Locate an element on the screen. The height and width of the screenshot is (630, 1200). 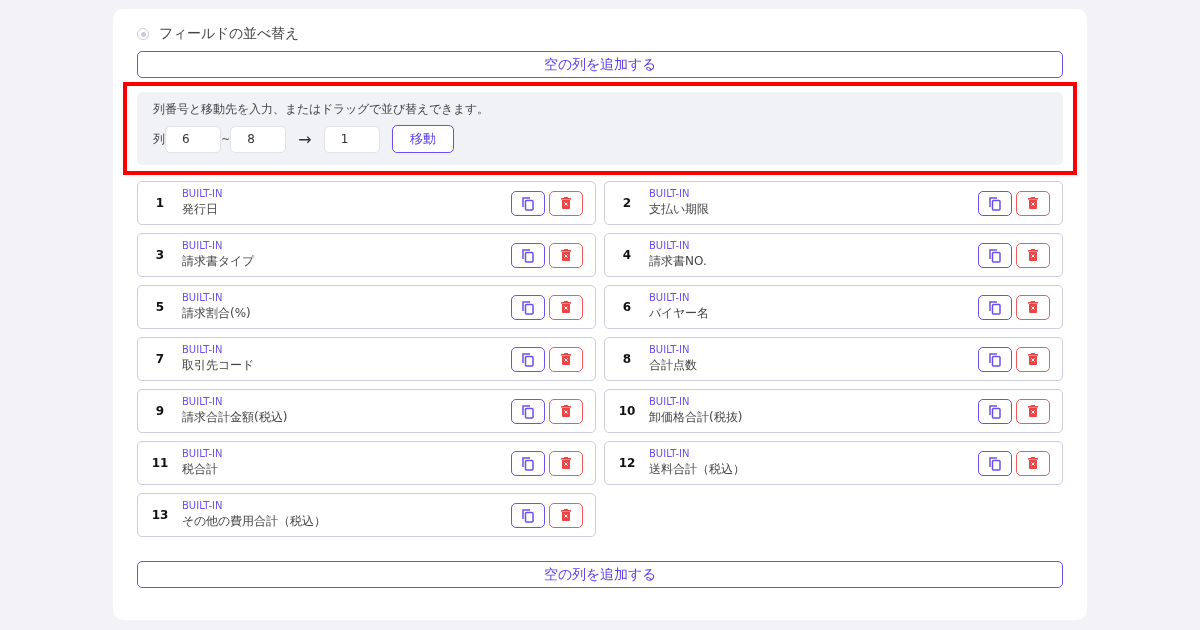
field-number: 2 is located at coordinates (627, 203).